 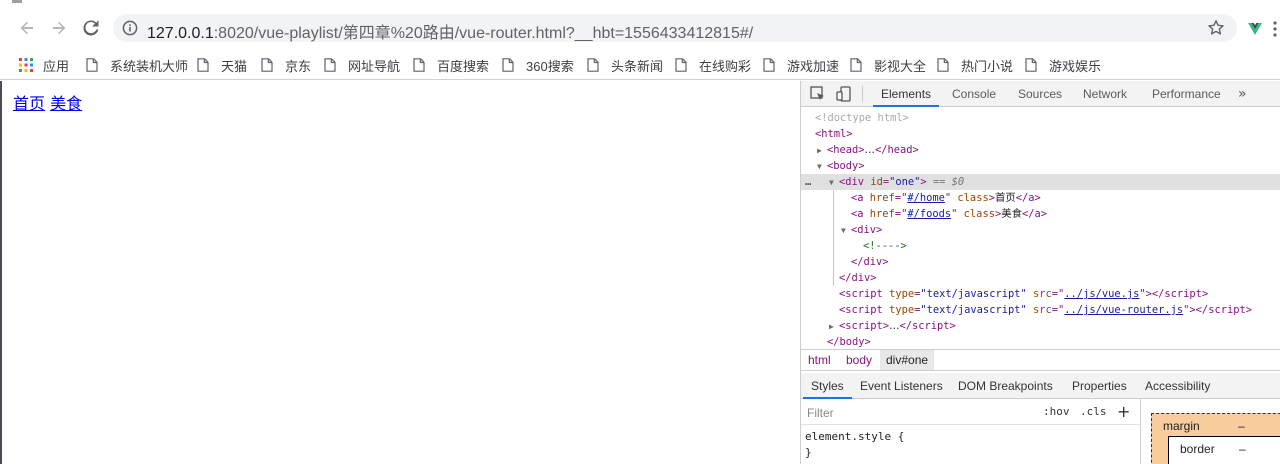 I want to click on tab-network: Network, so click(x=1105, y=94).